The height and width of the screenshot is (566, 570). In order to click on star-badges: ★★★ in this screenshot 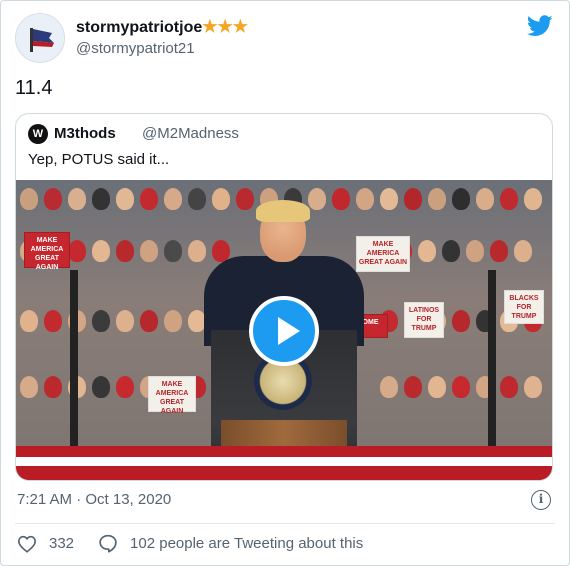, I will do `click(225, 26)`.